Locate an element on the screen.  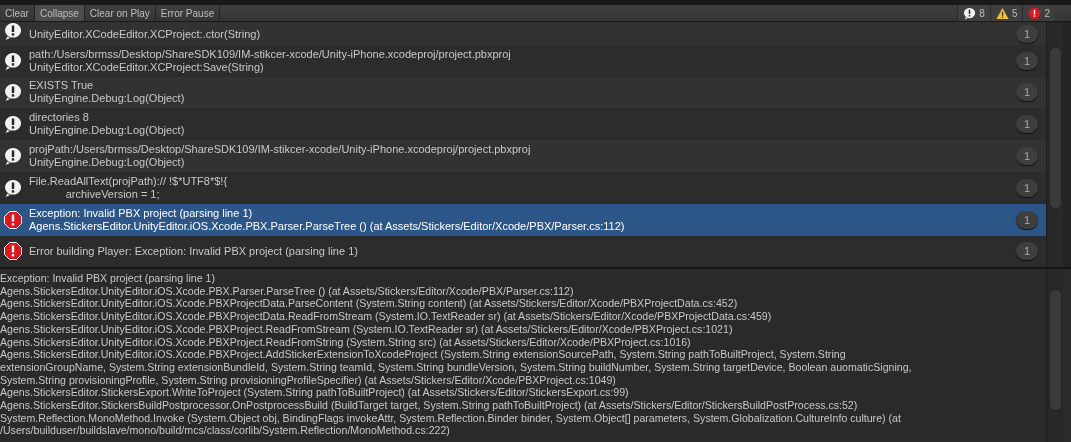
counter-toggle: 8 is located at coordinates (973, 13).